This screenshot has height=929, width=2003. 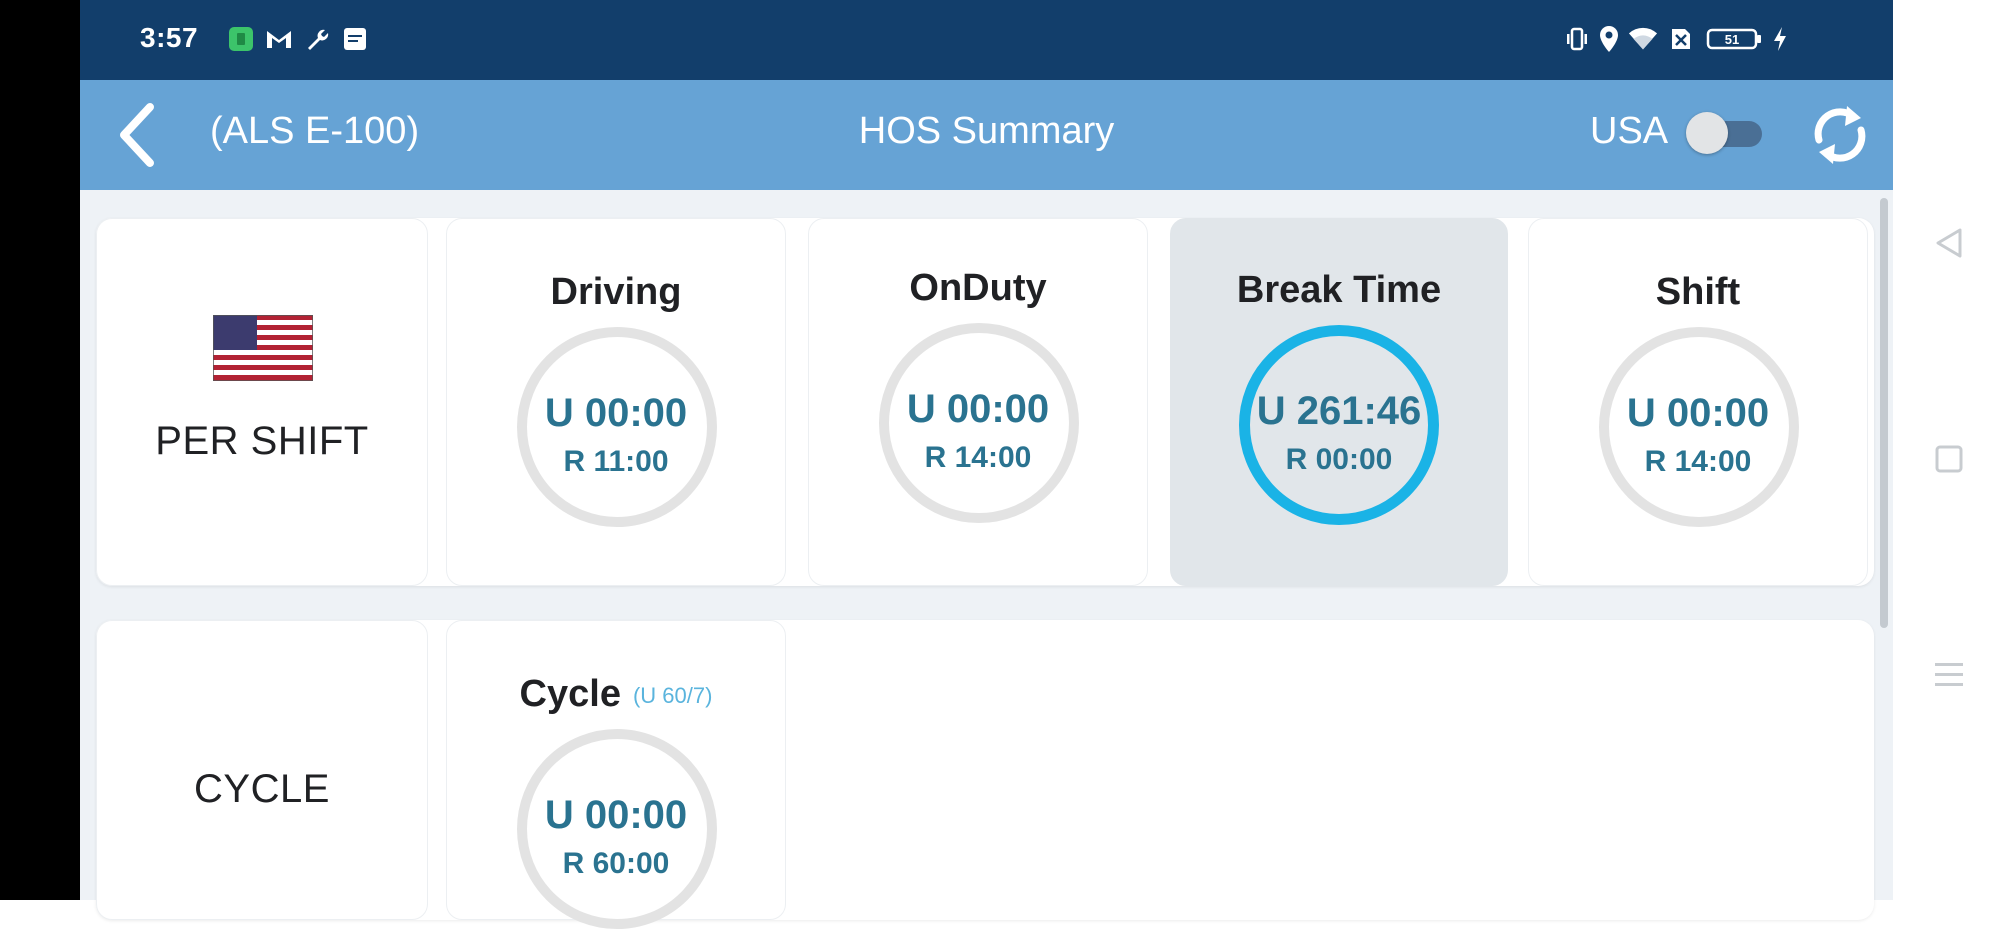 I want to click on region-label: USA, so click(x=1629, y=131).